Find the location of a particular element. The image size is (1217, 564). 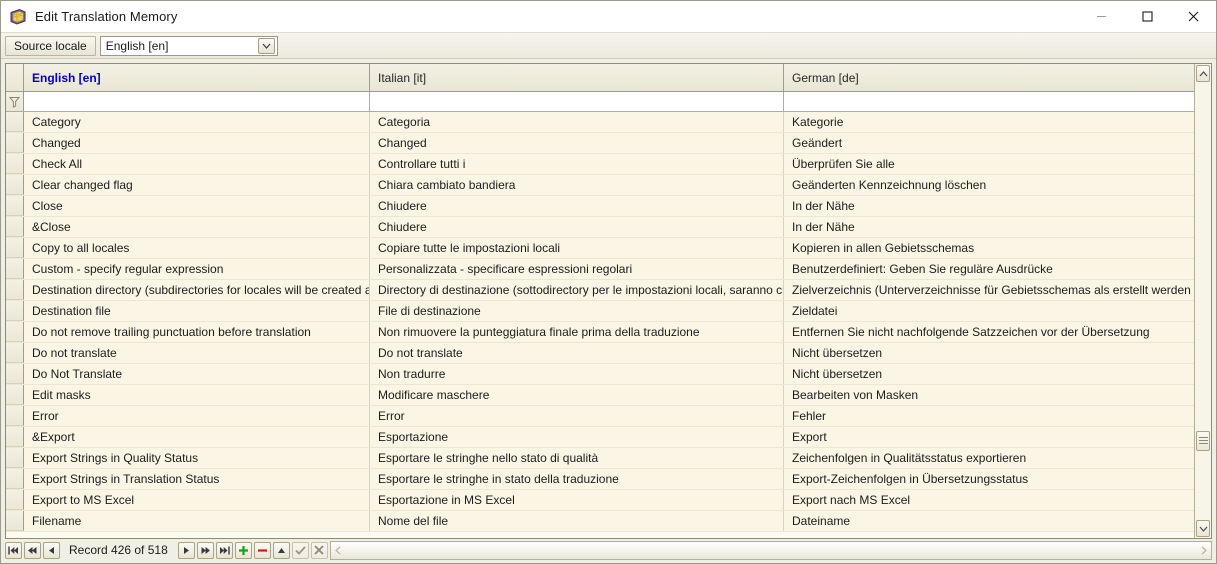

cell-english: Changed is located at coordinates (197, 143).